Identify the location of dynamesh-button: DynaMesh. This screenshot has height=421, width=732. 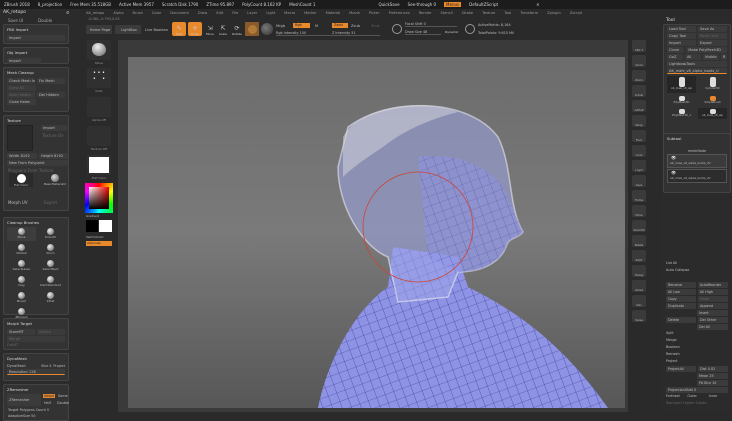
(23, 366).